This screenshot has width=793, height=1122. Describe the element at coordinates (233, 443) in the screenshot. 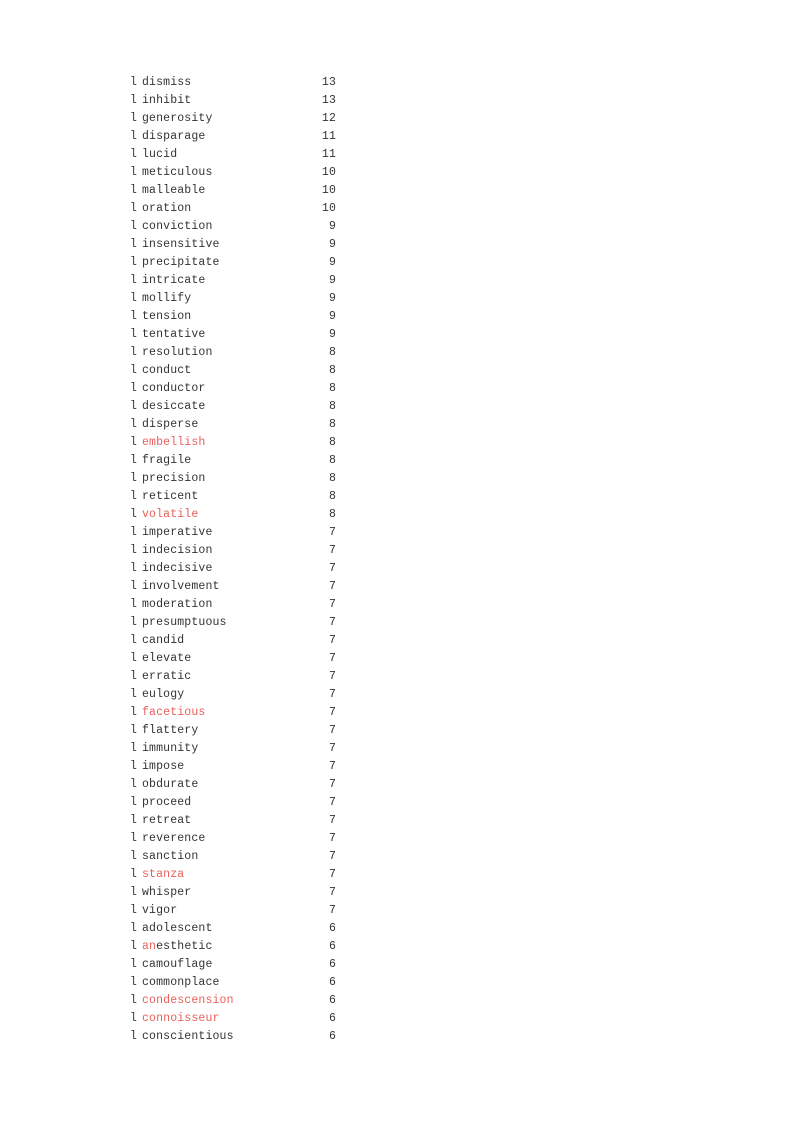

I see `list-item: l embellish 8` at that location.